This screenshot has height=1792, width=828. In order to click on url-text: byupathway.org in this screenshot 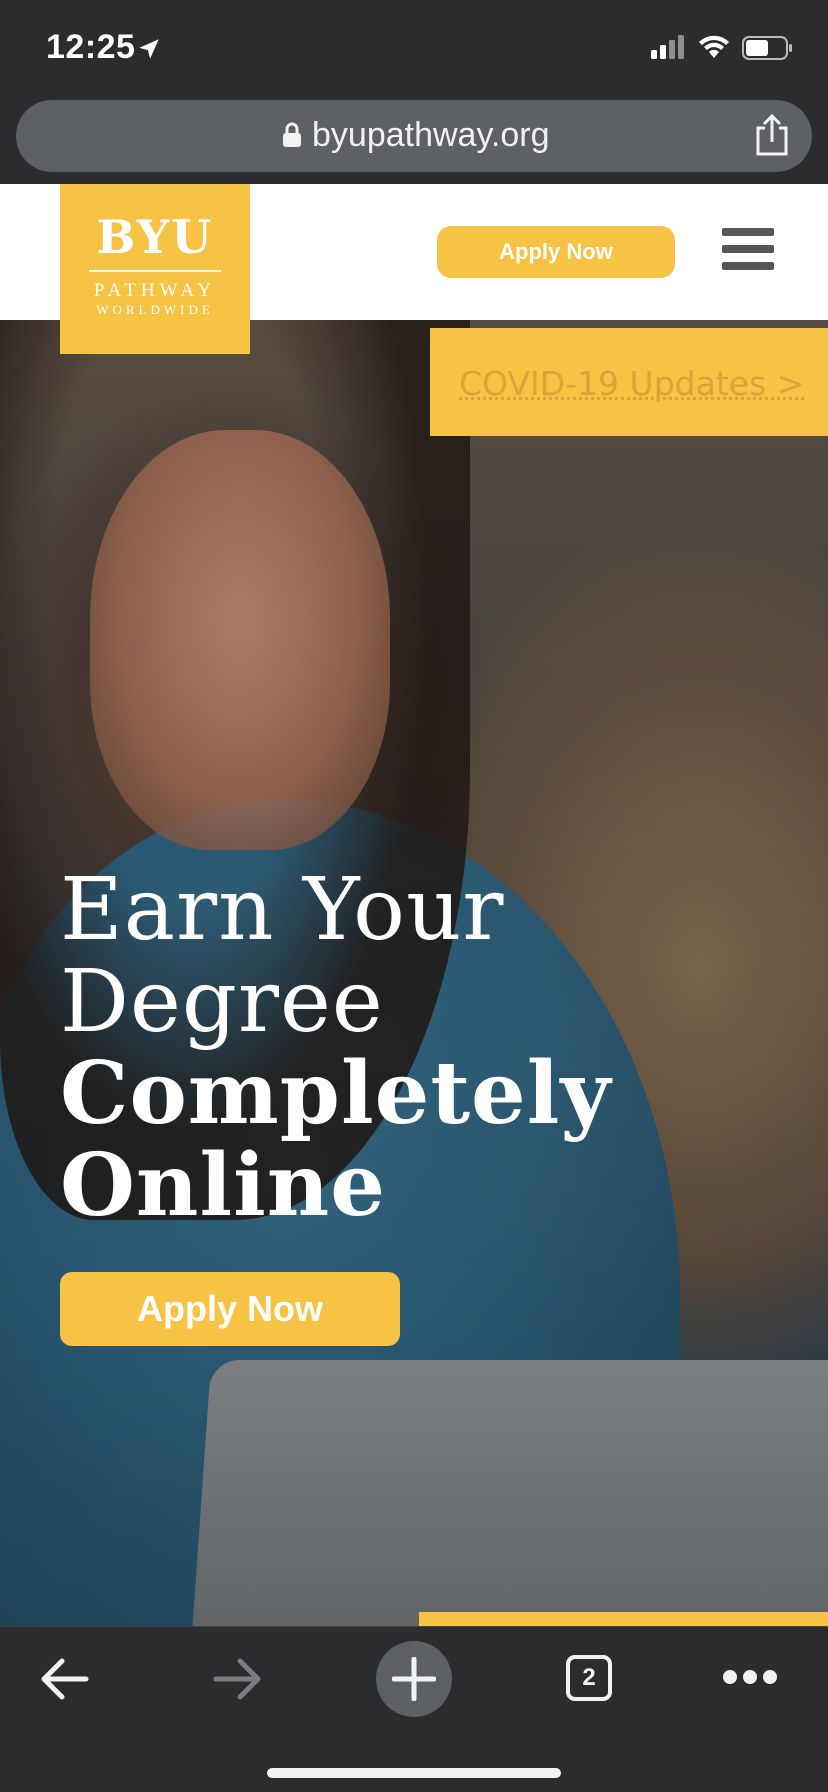, I will do `click(431, 135)`.